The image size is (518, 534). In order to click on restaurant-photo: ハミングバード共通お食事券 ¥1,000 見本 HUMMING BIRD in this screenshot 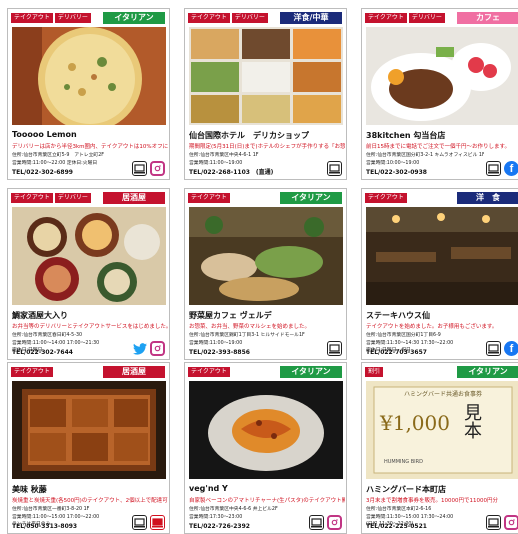, I will do `click(442, 430)`.